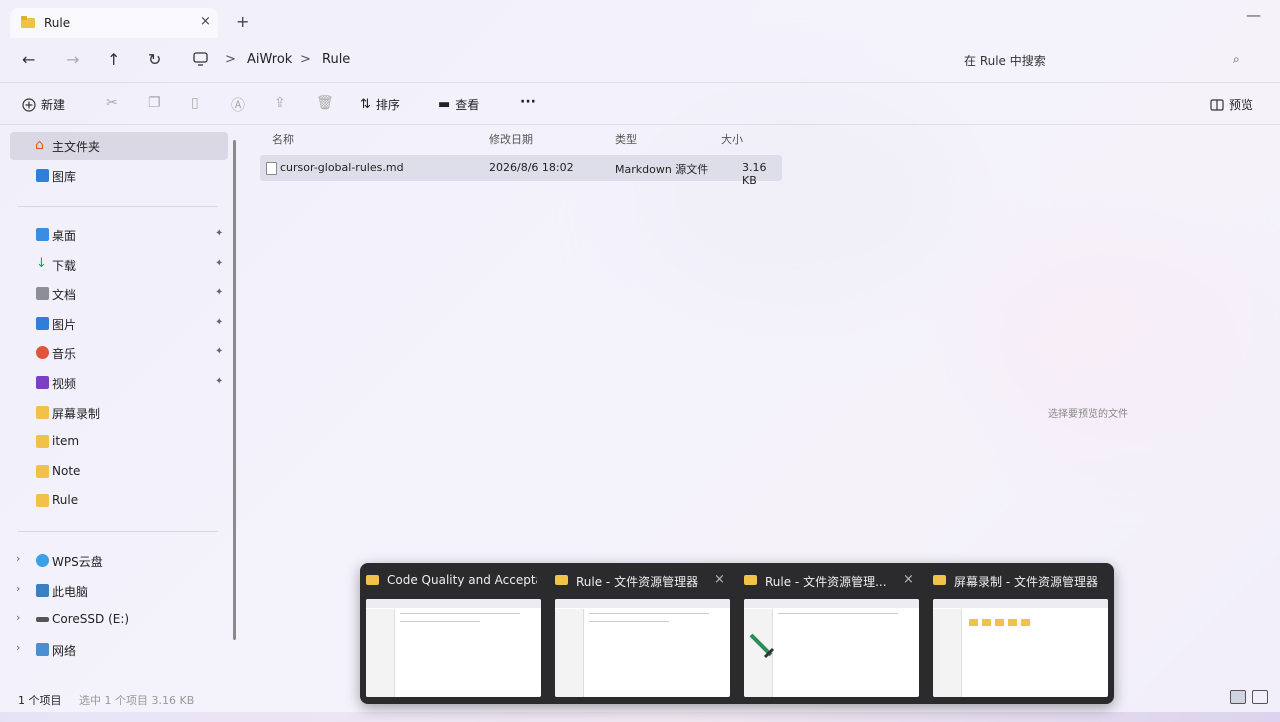  What do you see at coordinates (119, 472) in the screenshot?
I see `sidebar-item-note: Note` at bounding box center [119, 472].